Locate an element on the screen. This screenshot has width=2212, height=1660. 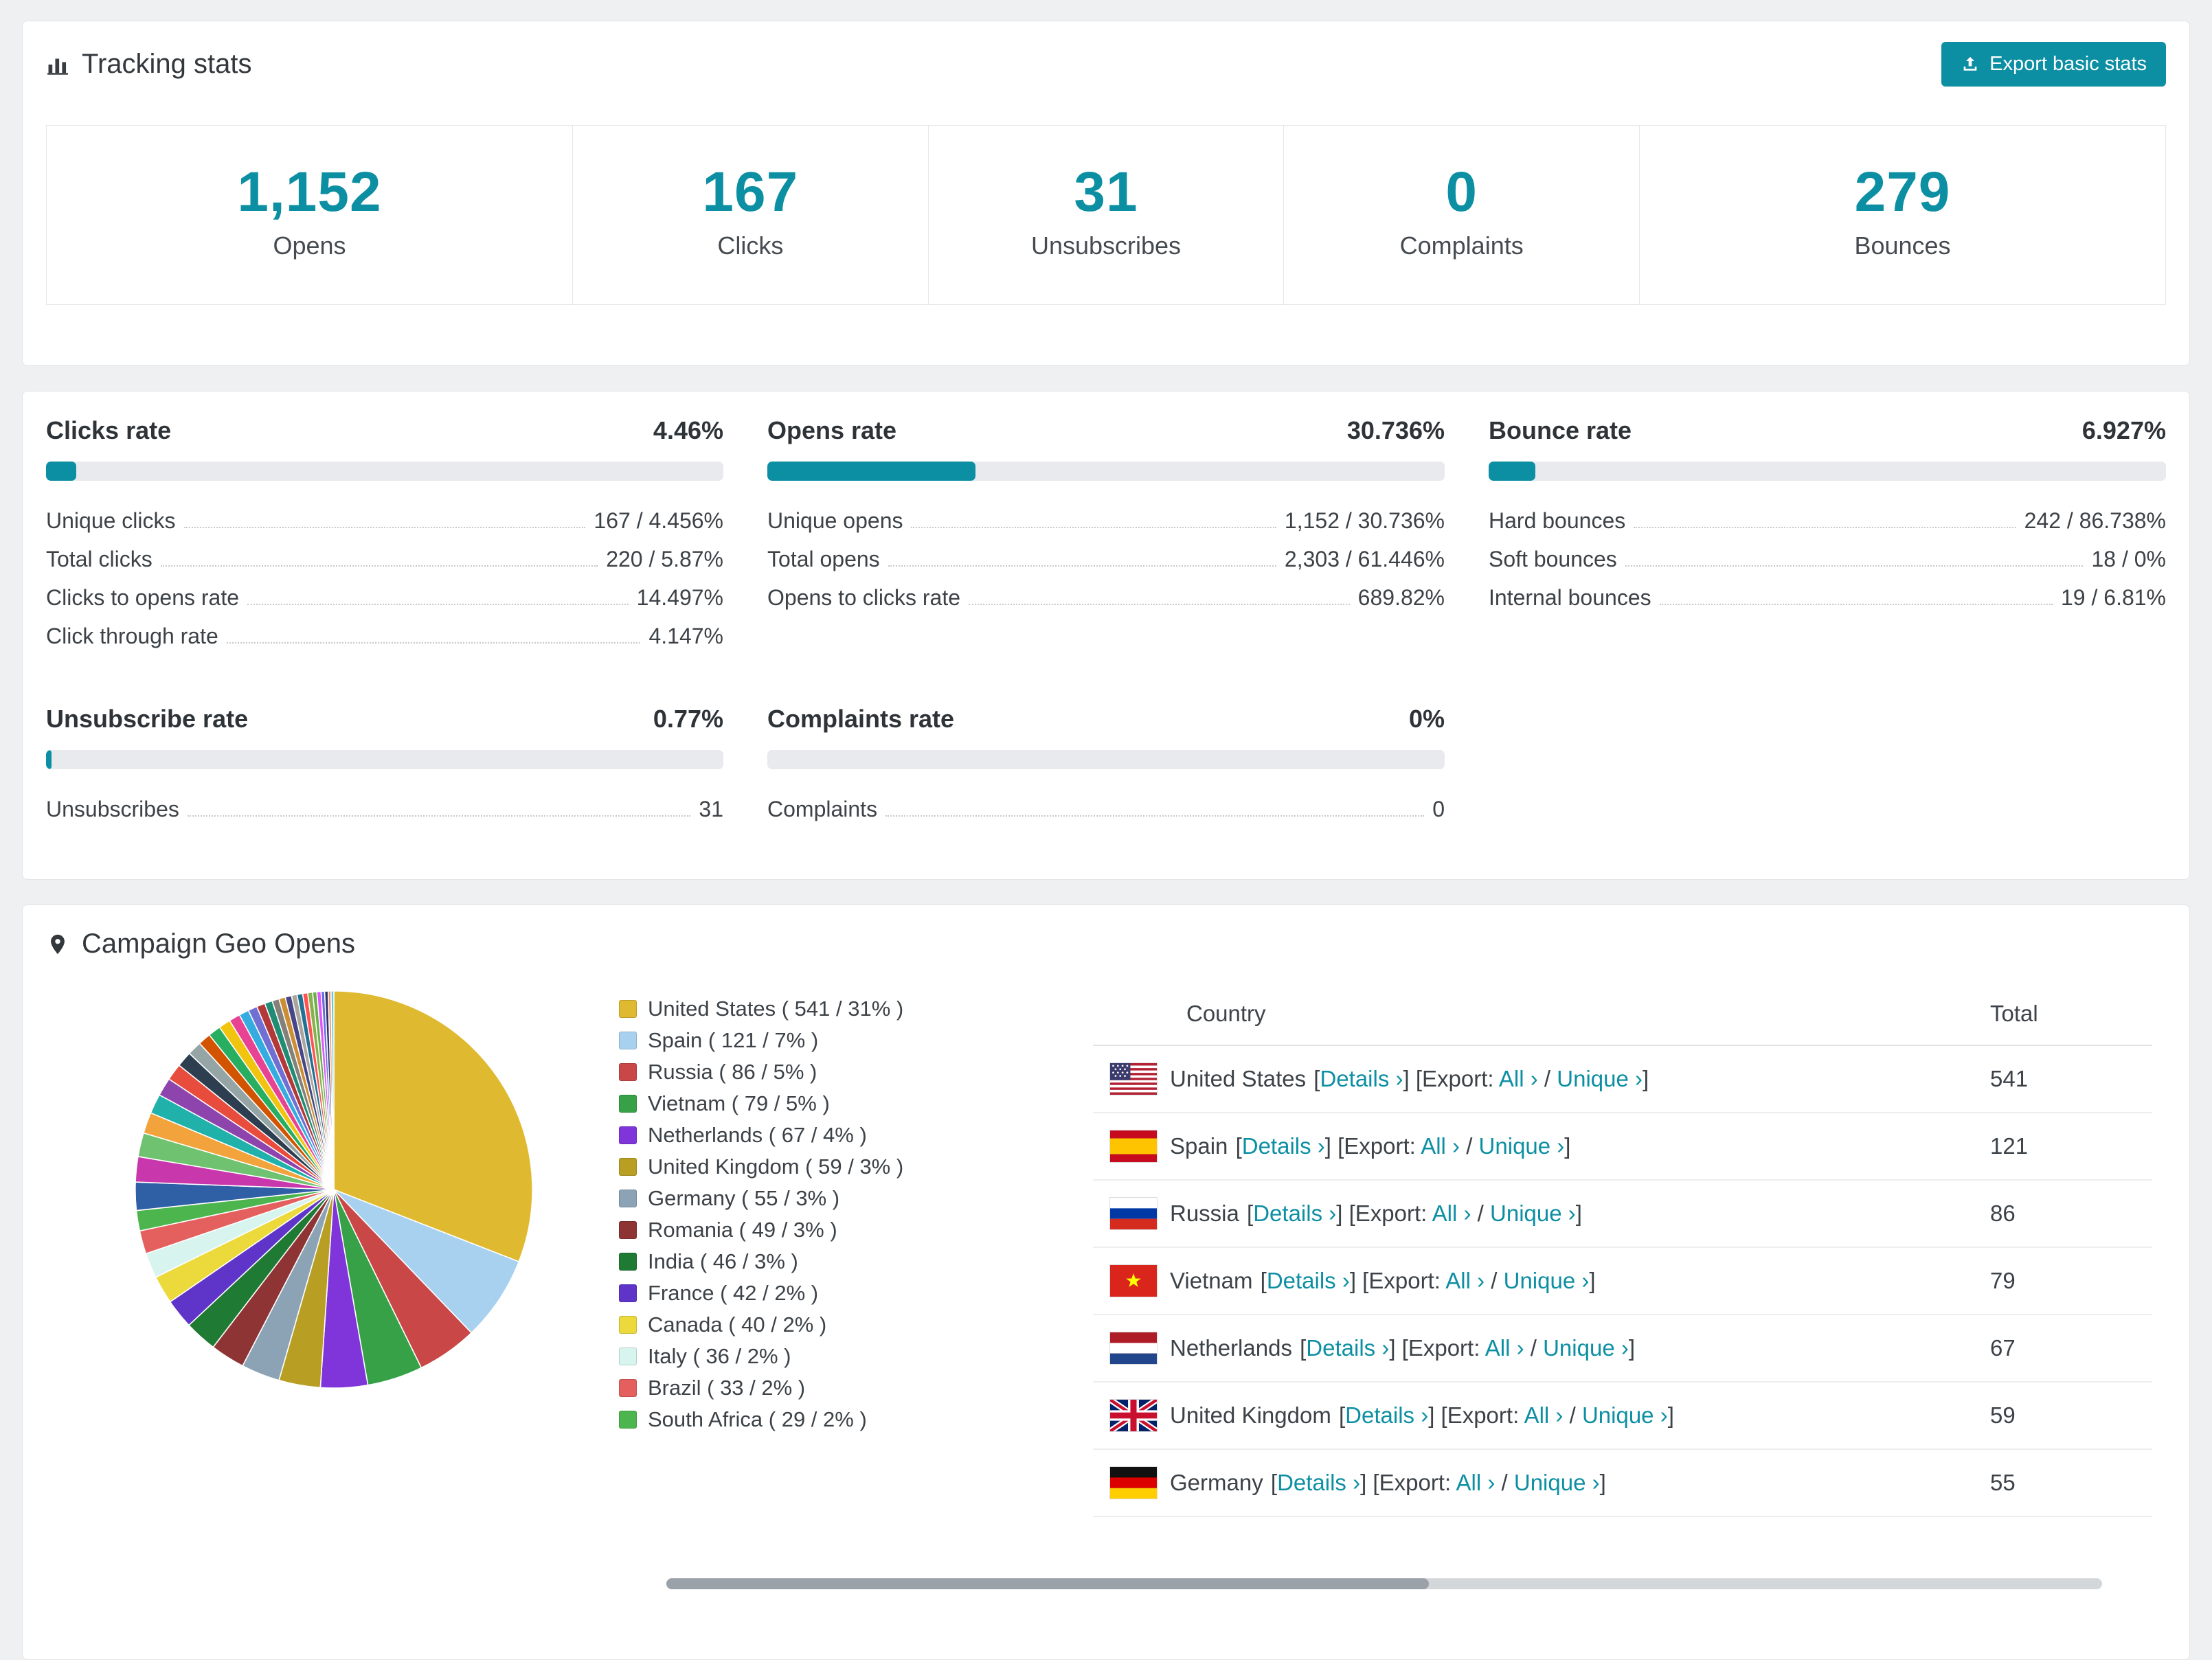
legend-item: United States ( 541 / 31% ) is located at coordinates (797, 1009).